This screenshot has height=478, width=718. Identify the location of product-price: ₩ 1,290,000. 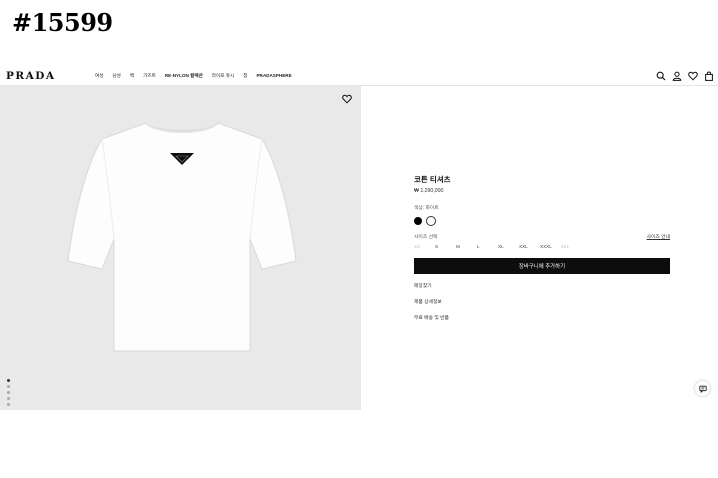
(429, 191).